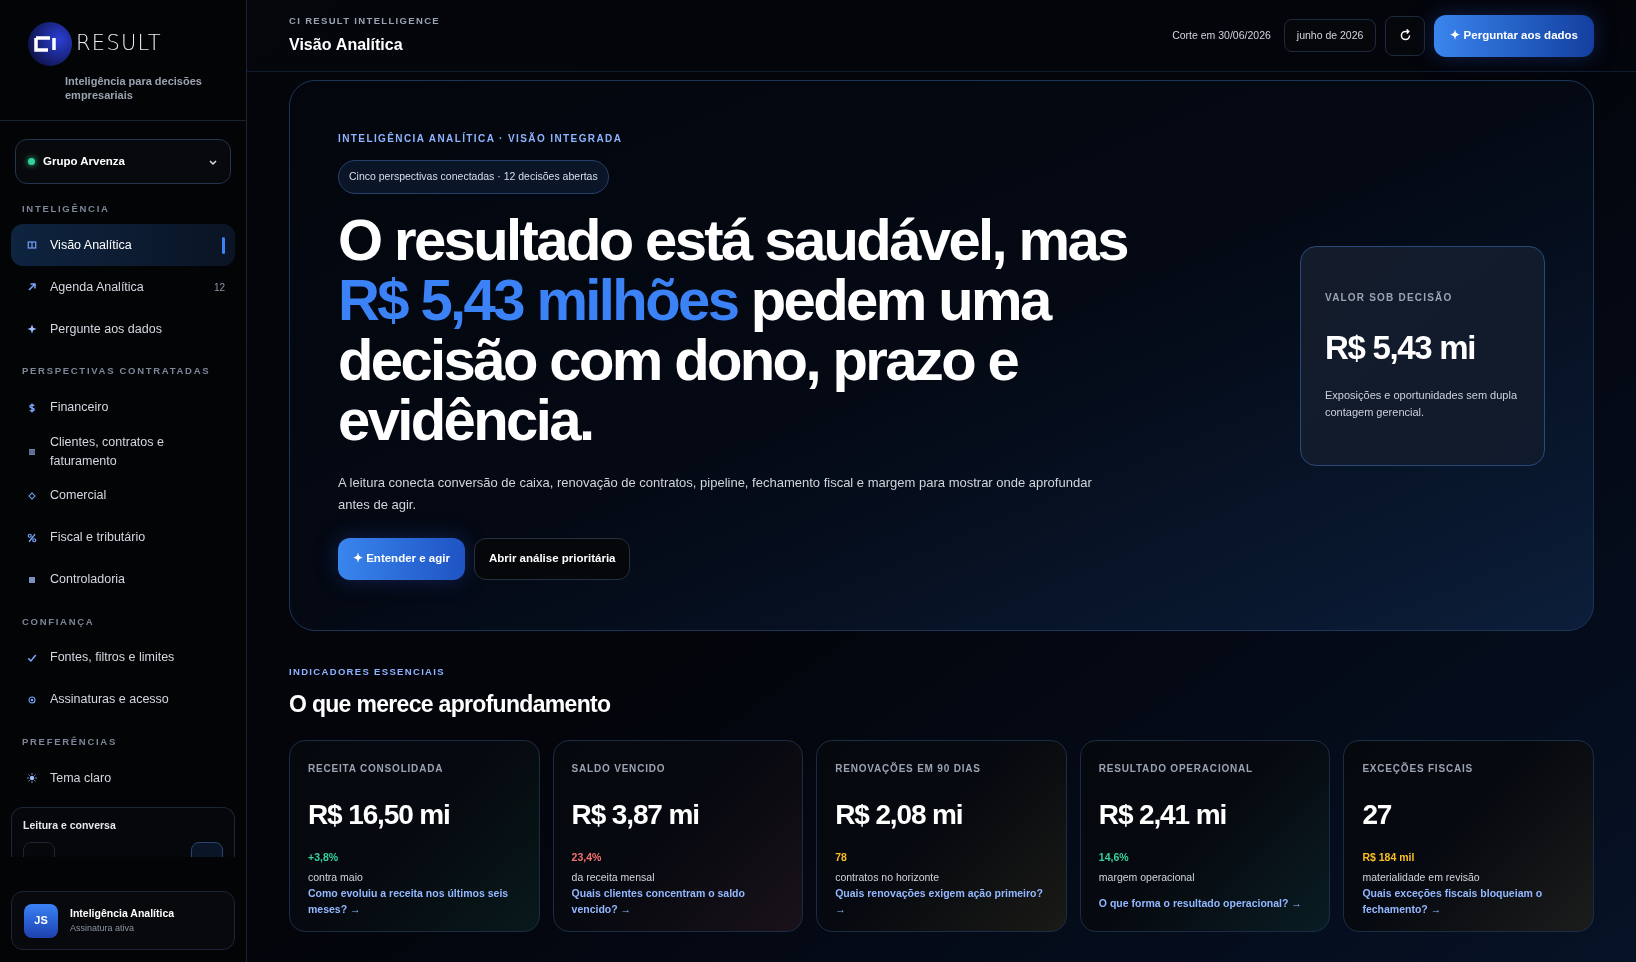 The image size is (1636, 962). Describe the element at coordinates (32, 407) in the screenshot. I see `dollar-icon` at that location.